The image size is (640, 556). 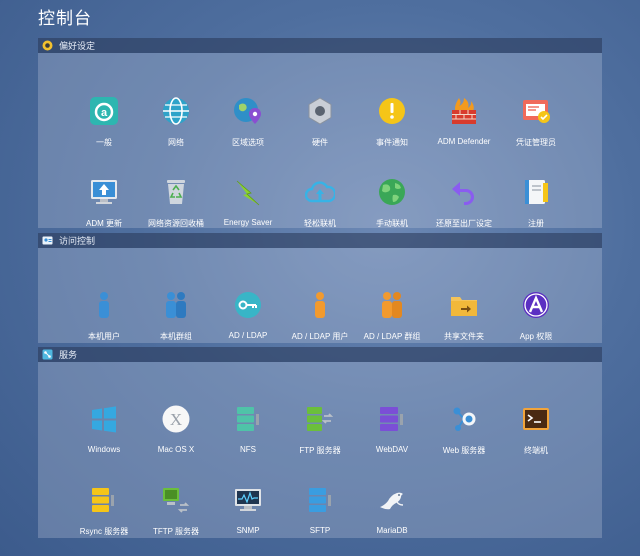 What do you see at coordinates (77, 241) in the screenshot?
I see `section-title: 访问控制` at bounding box center [77, 241].